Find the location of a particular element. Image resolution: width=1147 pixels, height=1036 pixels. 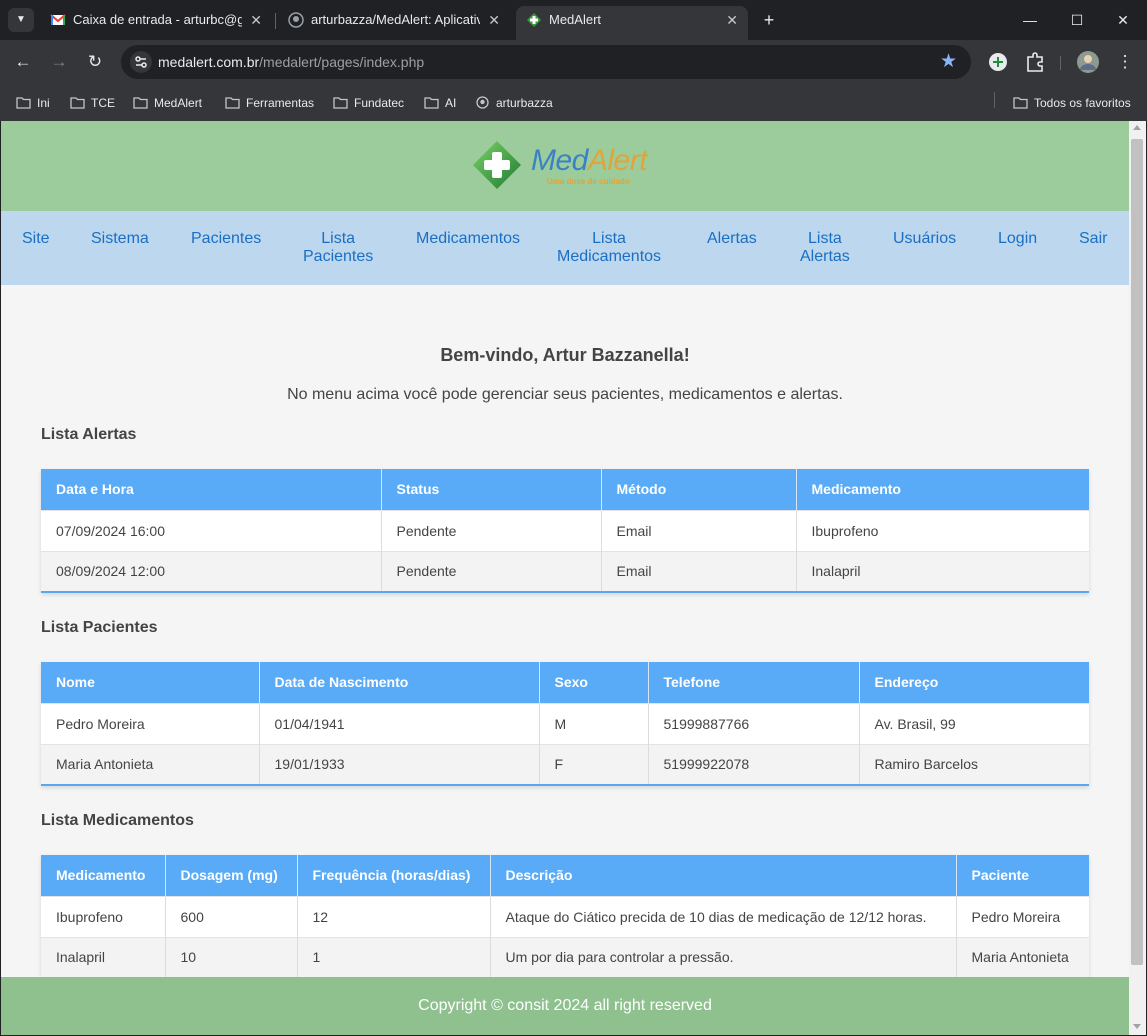

all-bookmarks-folder: Todos os favoritos is located at coordinates (1072, 103).